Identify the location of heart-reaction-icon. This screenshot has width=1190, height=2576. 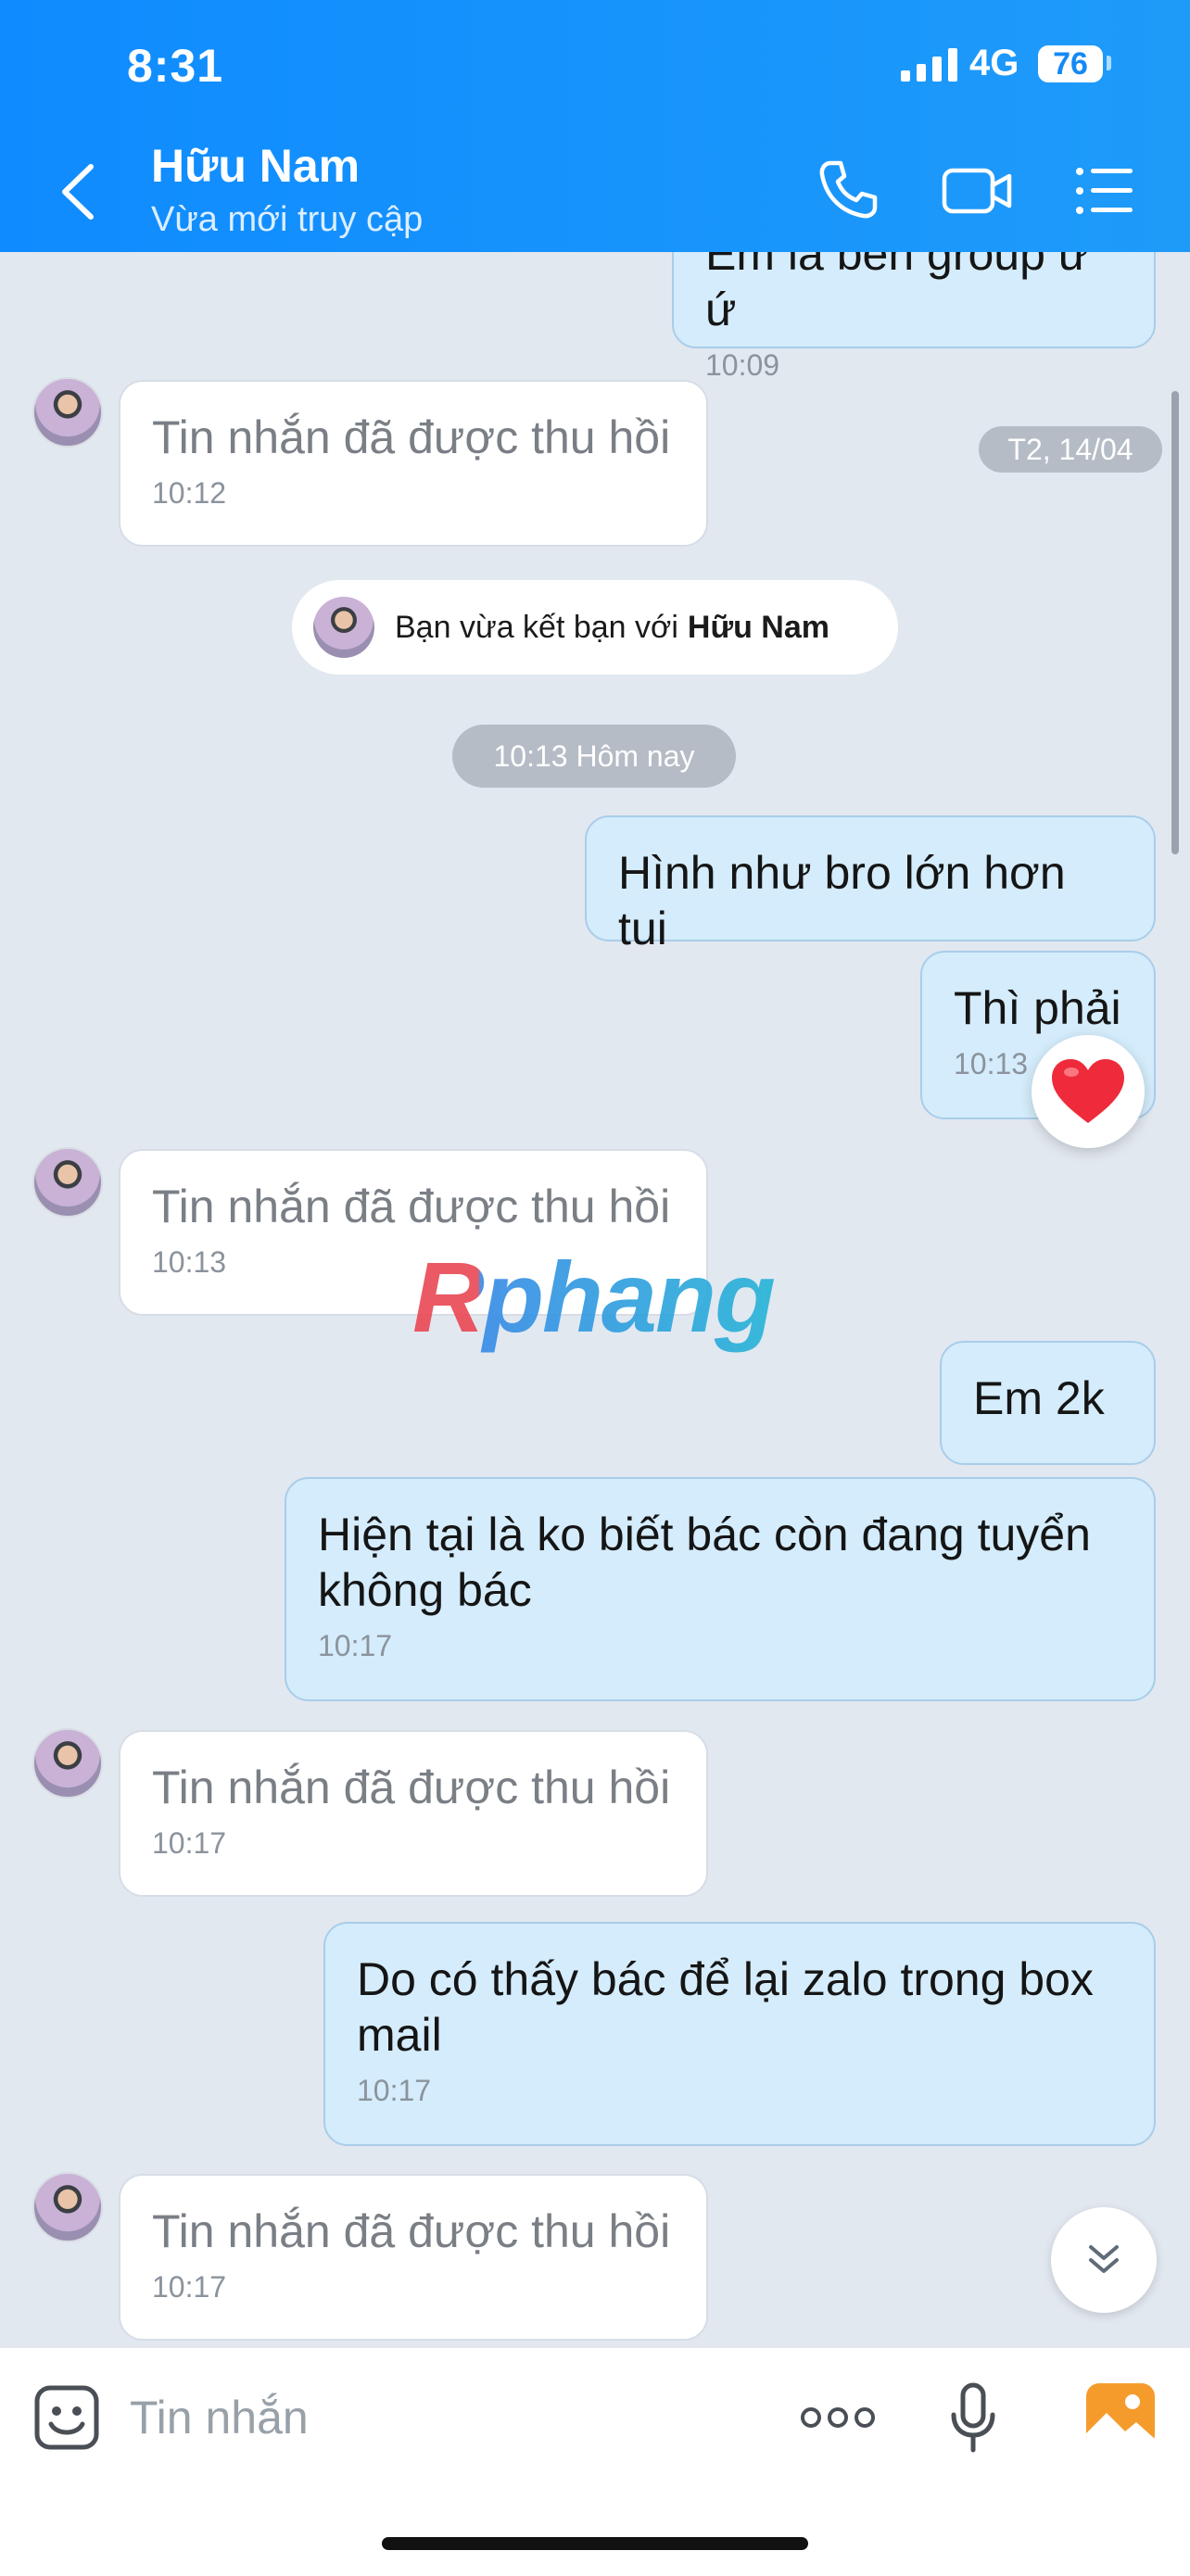
(1088, 1091).